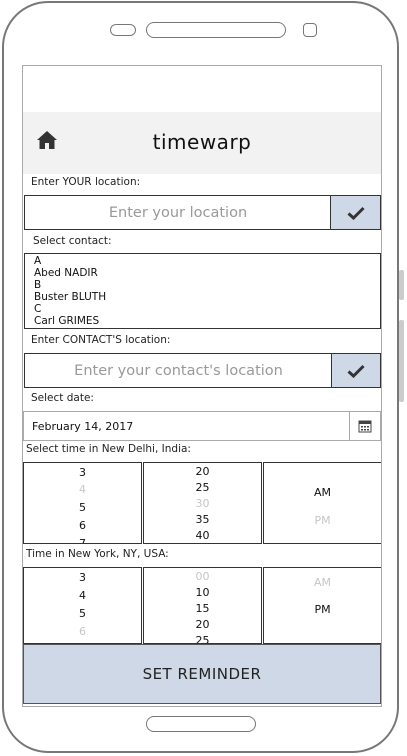 Image resolution: width=407 pixels, height=756 pixels. I want to click on picker-value: 7, so click(82, 540).